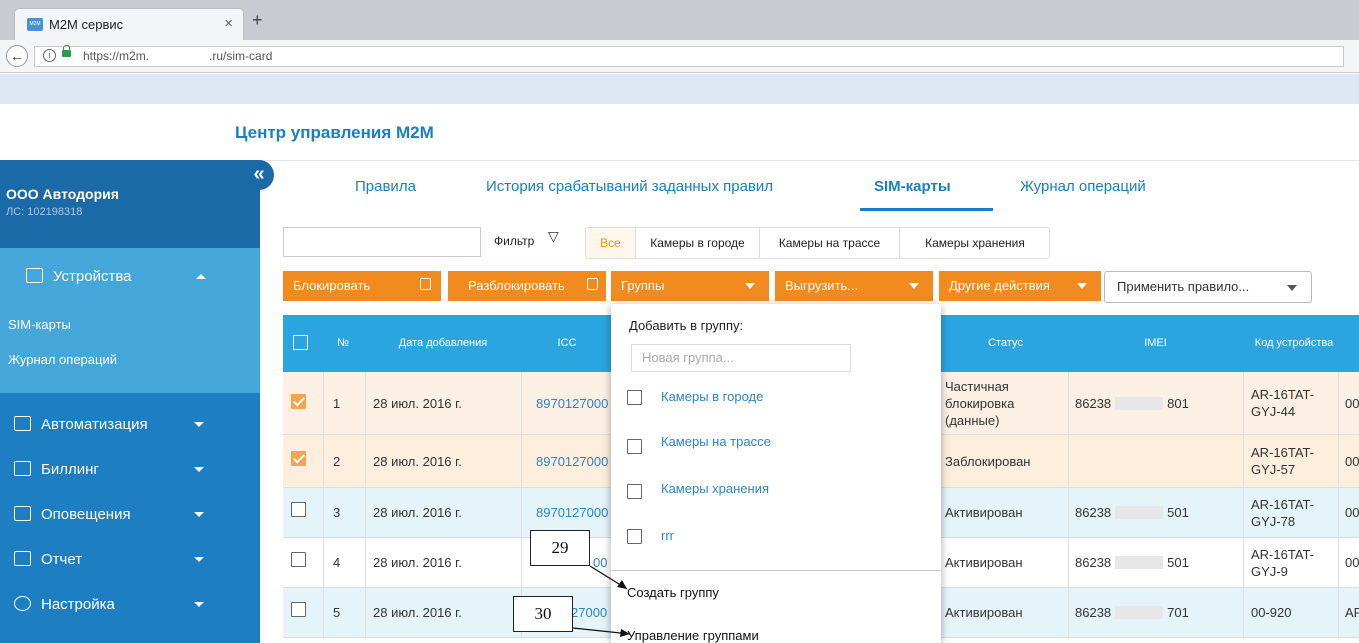 This screenshot has width=1359, height=643. I want to click on callout-arrows, so click(601, 601).